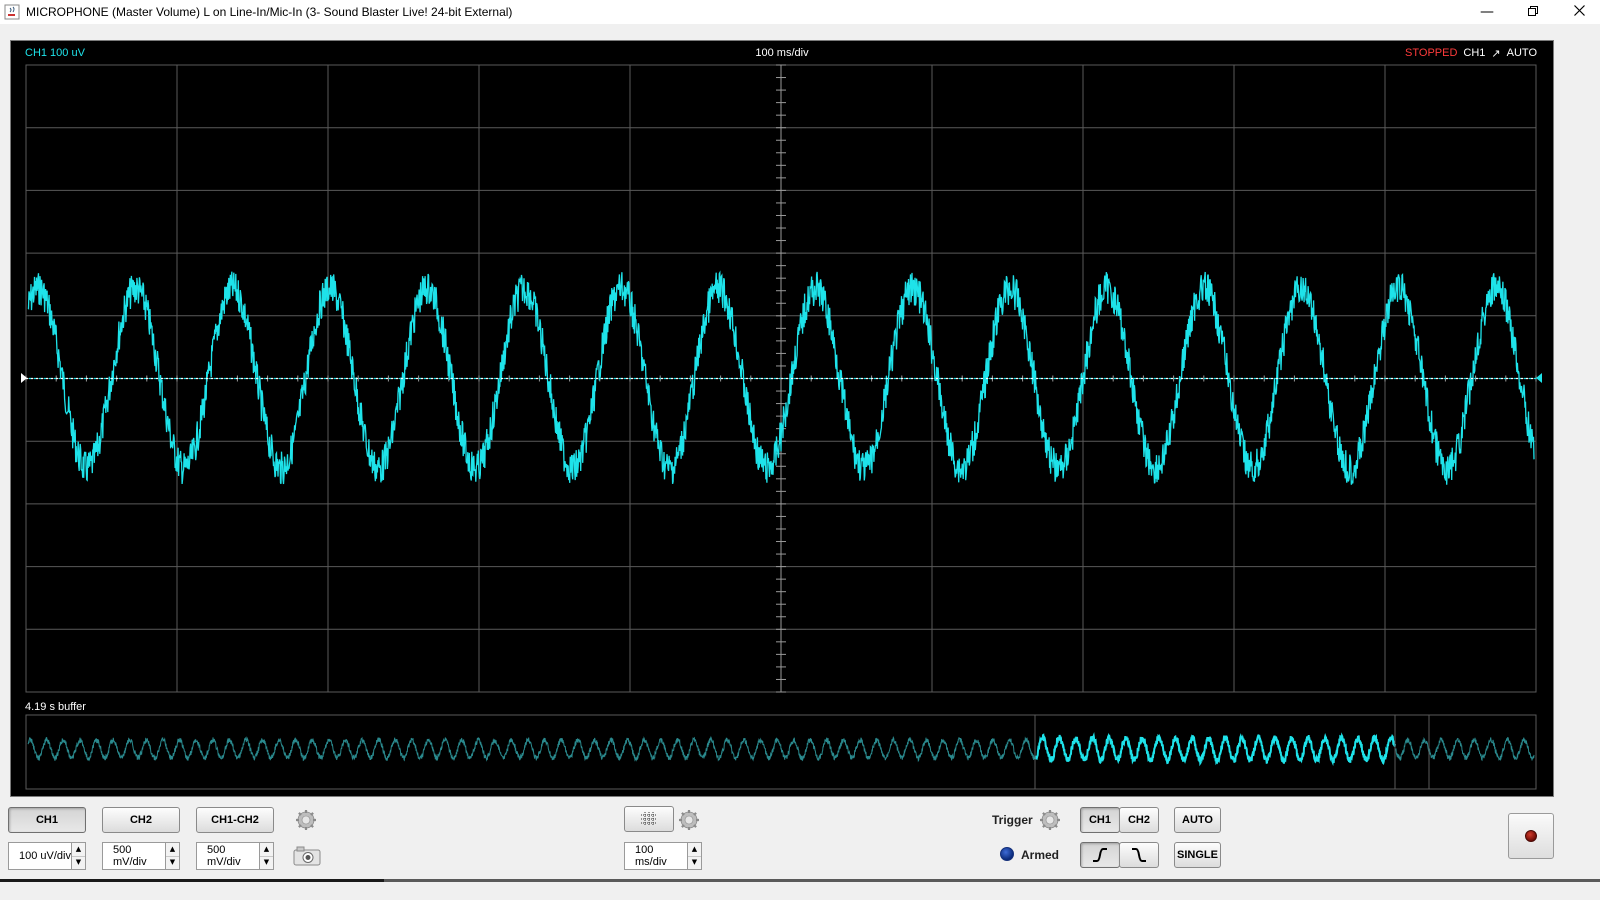 The width and height of the screenshot is (1600, 900). I want to click on timebase-field: 100 ms/div, so click(656, 856).